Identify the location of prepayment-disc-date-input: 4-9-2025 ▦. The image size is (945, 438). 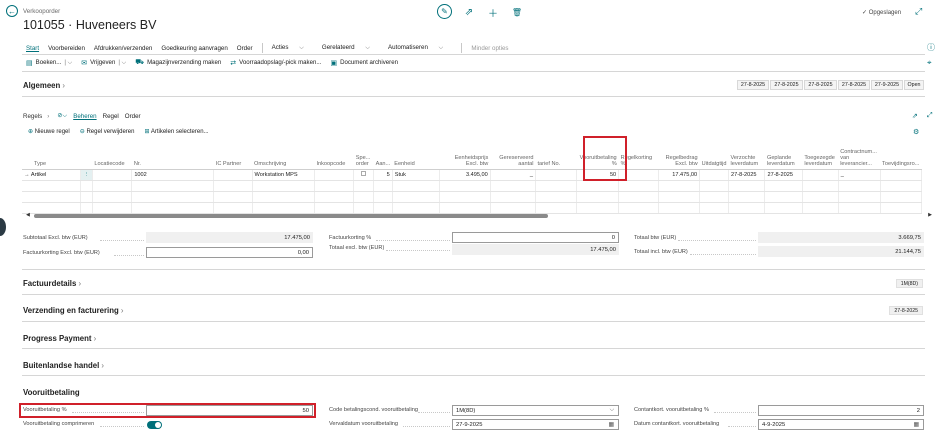
(841, 424).